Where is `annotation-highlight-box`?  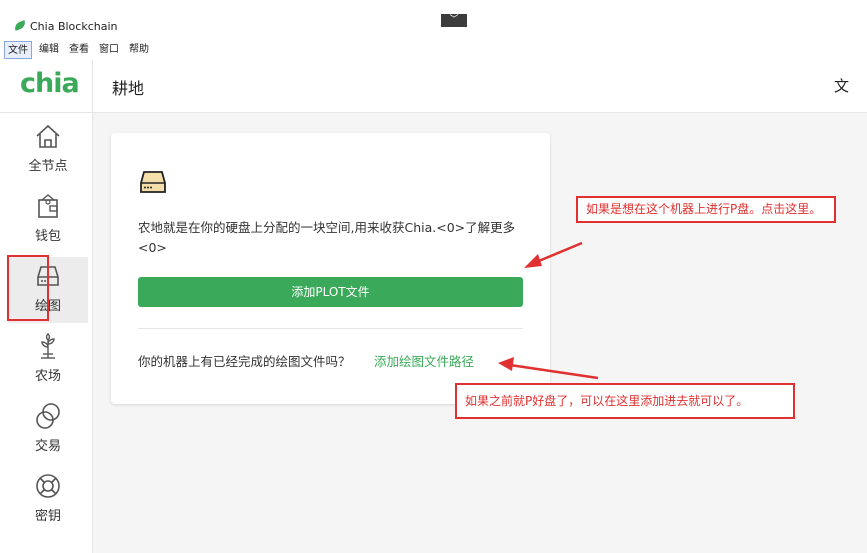 annotation-highlight-box is located at coordinates (28, 288).